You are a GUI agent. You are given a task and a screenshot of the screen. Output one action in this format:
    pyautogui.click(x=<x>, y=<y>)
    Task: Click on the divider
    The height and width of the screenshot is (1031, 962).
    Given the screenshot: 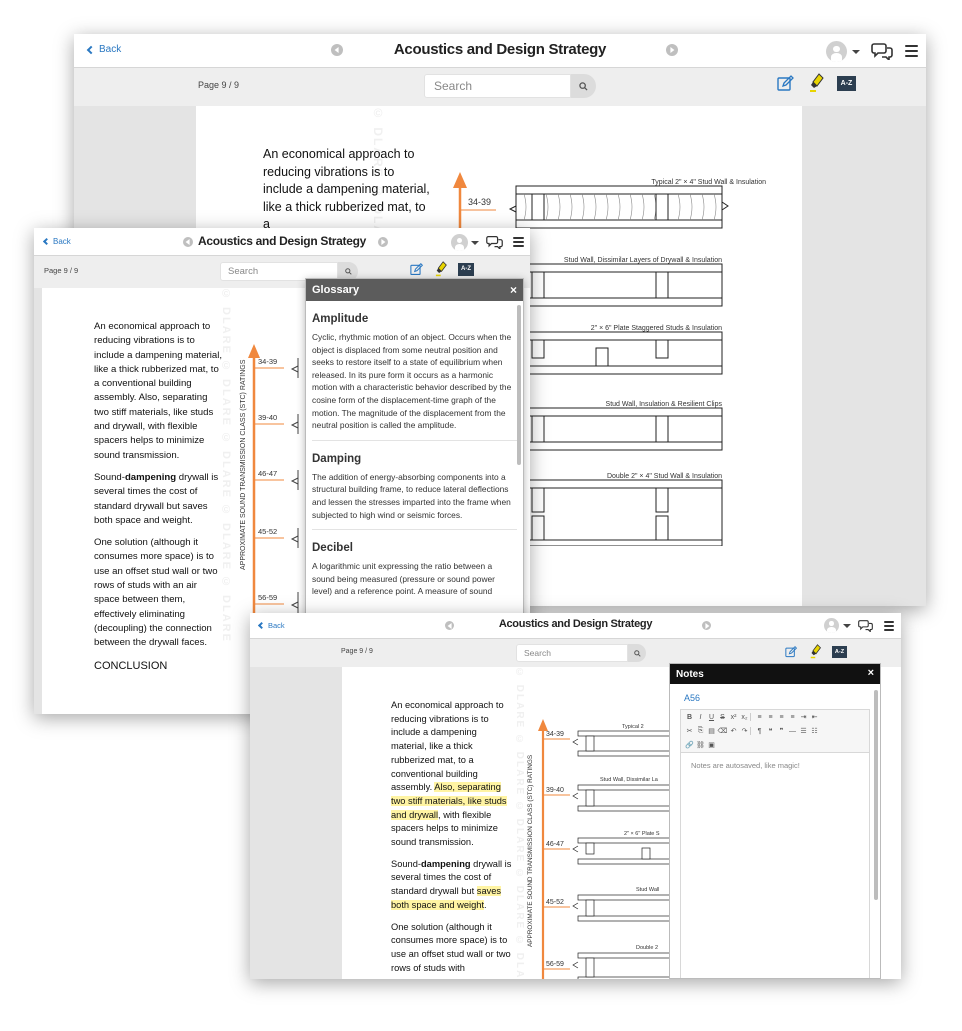 What is the action you would take?
    pyautogui.click(x=414, y=530)
    